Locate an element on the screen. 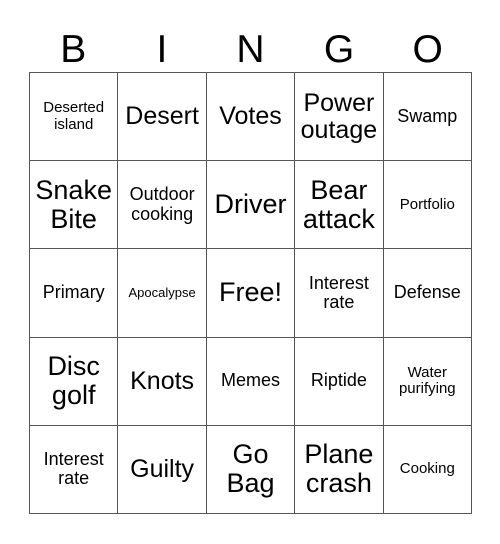 This screenshot has height=544, width=500. bingo-cell-label: Free! is located at coordinates (250, 292).